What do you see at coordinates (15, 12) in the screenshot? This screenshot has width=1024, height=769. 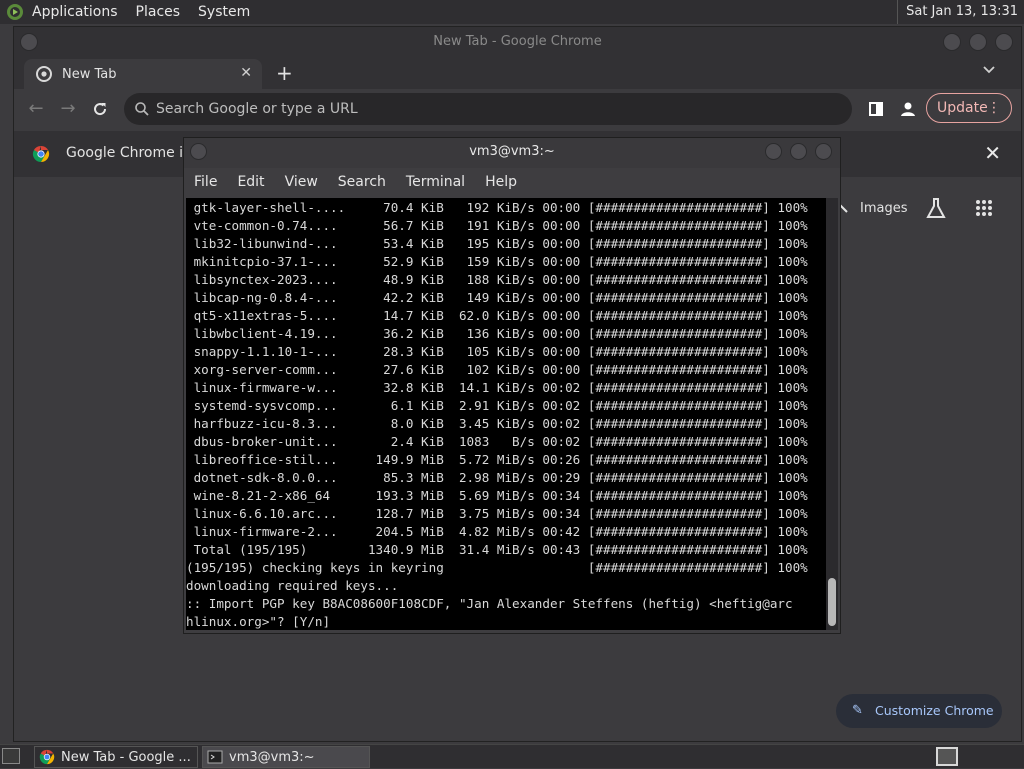 I see `distro-logo-icon` at bounding box center [15, 12].